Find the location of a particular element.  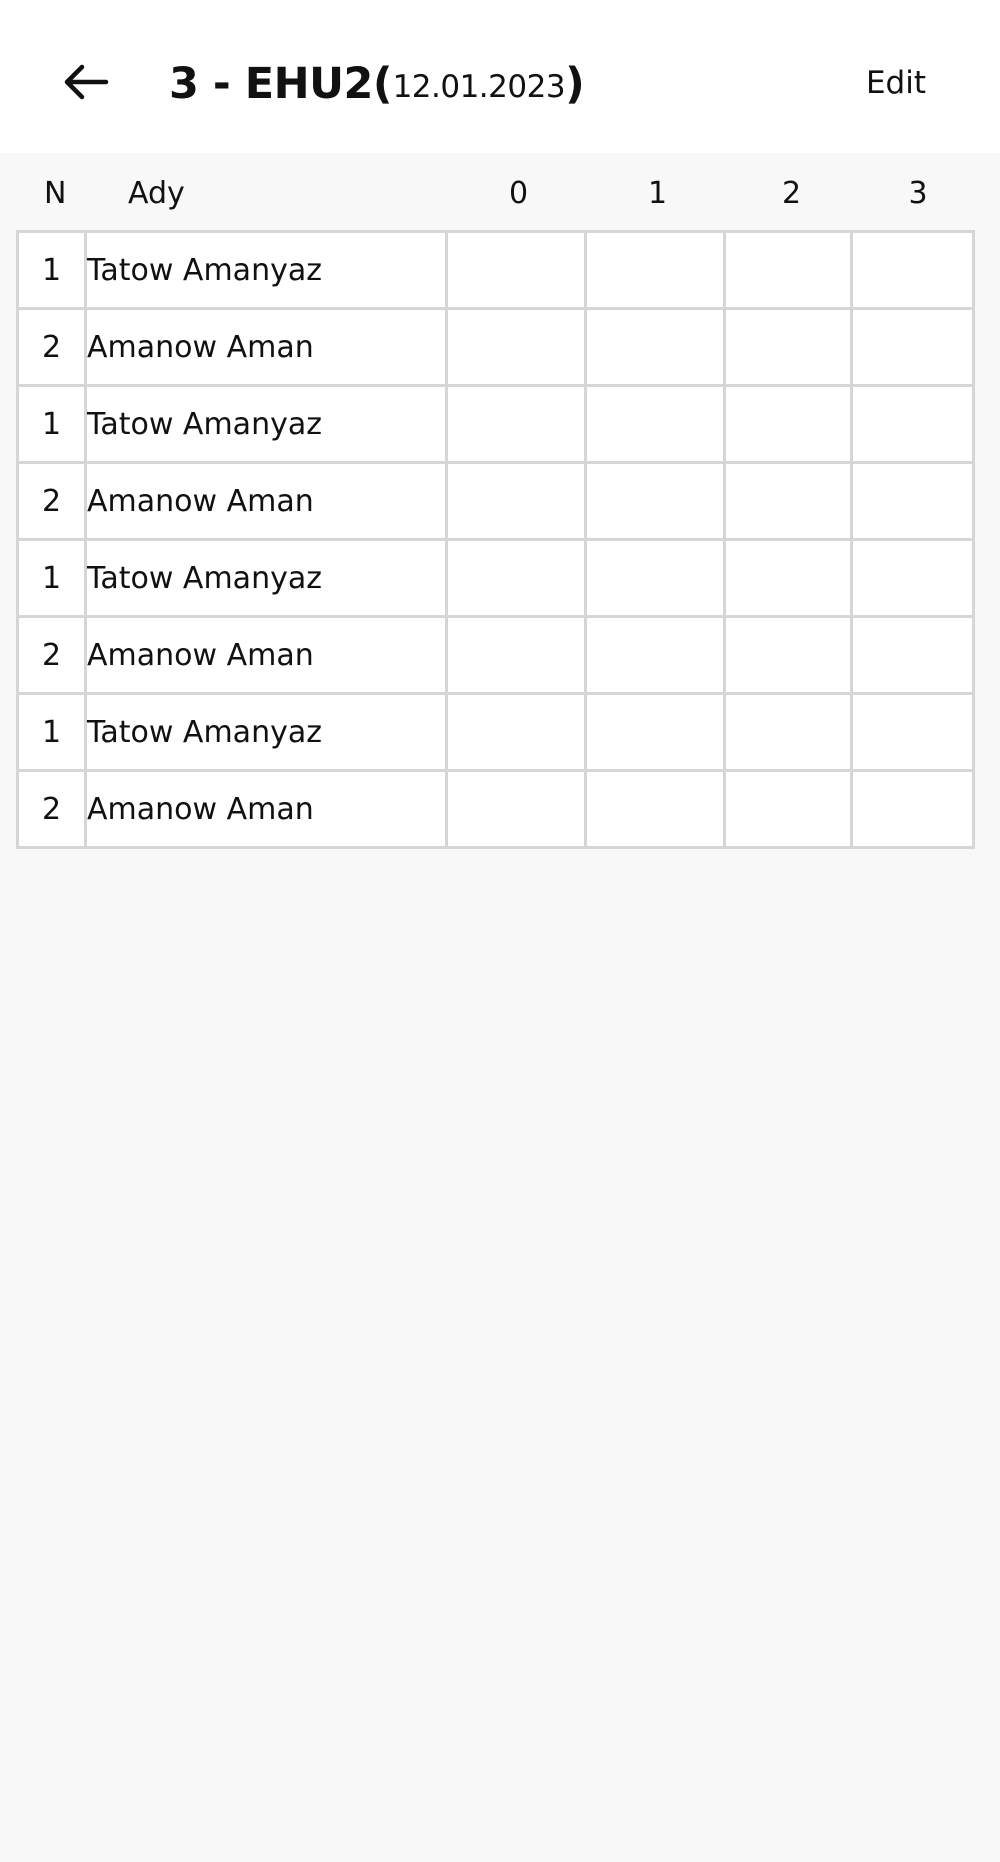

back-button is located at coordinates (86, 82).